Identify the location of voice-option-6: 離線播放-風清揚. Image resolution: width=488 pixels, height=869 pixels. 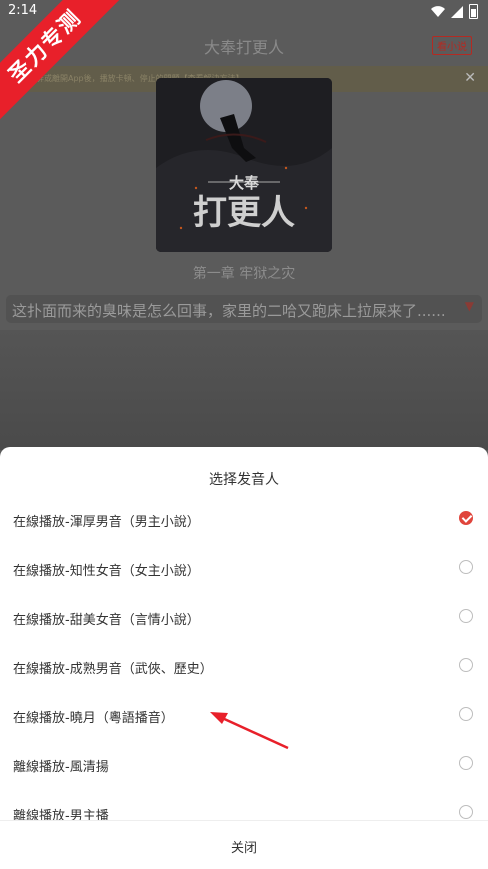
(244, 763).